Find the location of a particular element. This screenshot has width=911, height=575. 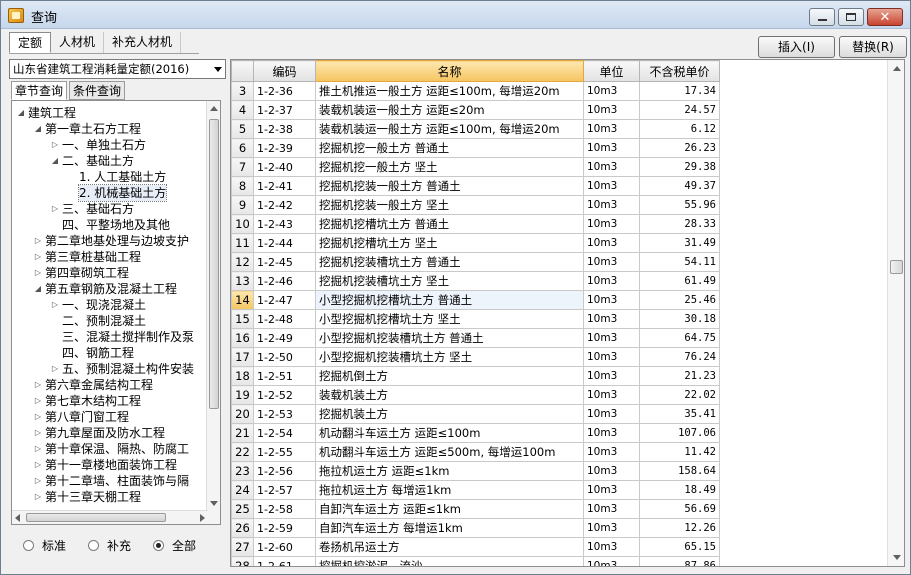

row-number-cell: 5 is located at coordinates (242, 129).